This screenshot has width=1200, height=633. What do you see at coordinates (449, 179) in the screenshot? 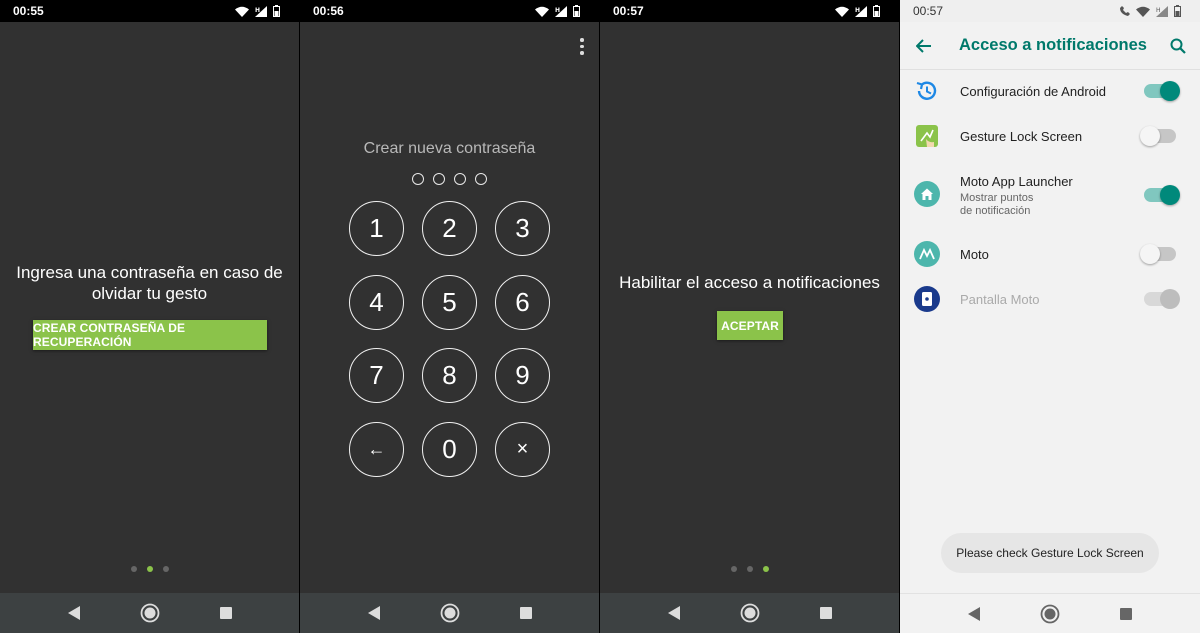
I see `pin-indicator` at bounding box center [449, 179].